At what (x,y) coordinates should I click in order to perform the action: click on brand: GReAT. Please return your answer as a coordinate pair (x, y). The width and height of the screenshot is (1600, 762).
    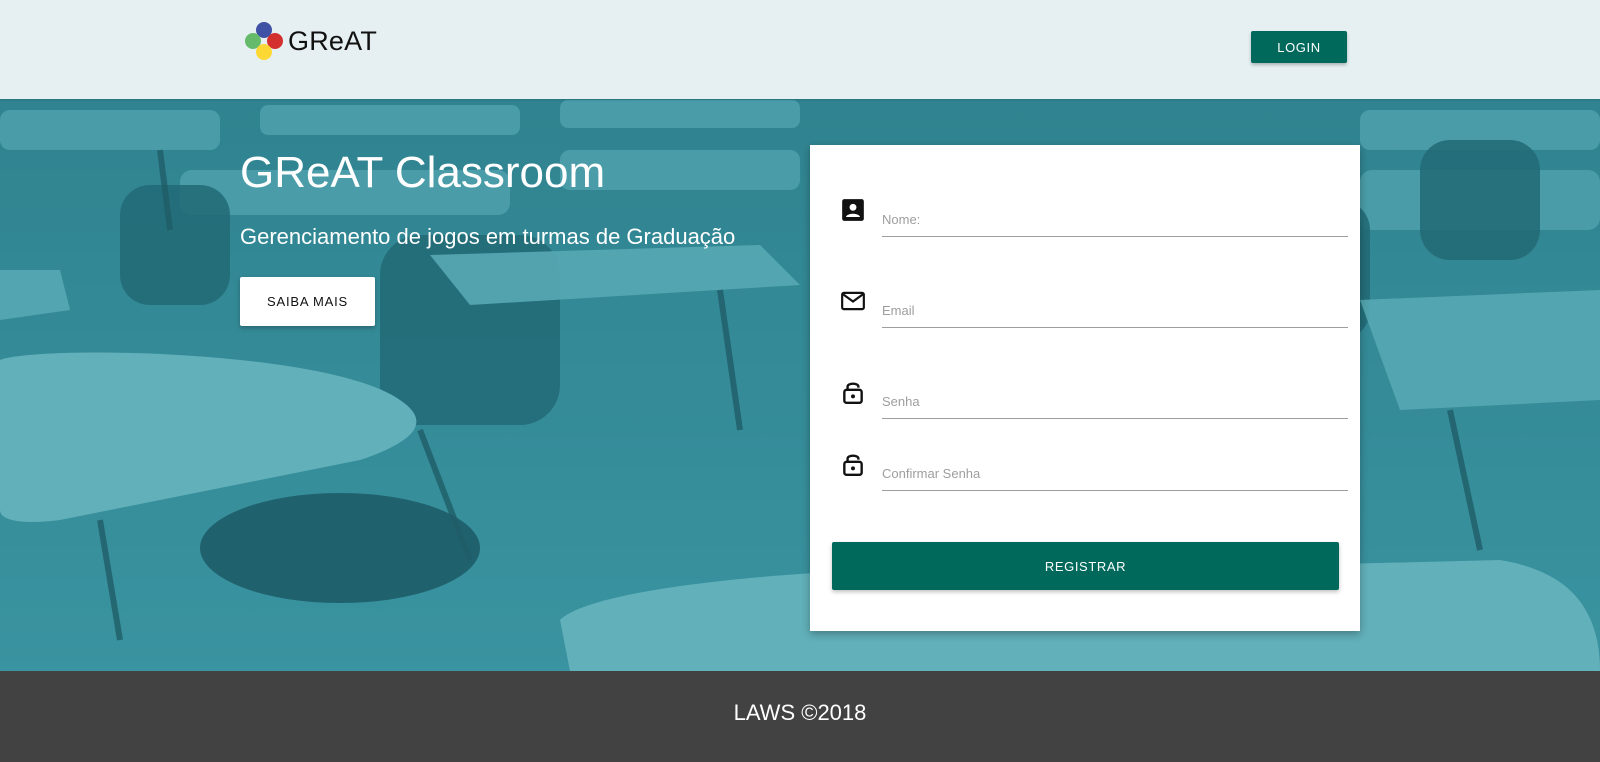
    Looking at the image, I should click on (309, 41).